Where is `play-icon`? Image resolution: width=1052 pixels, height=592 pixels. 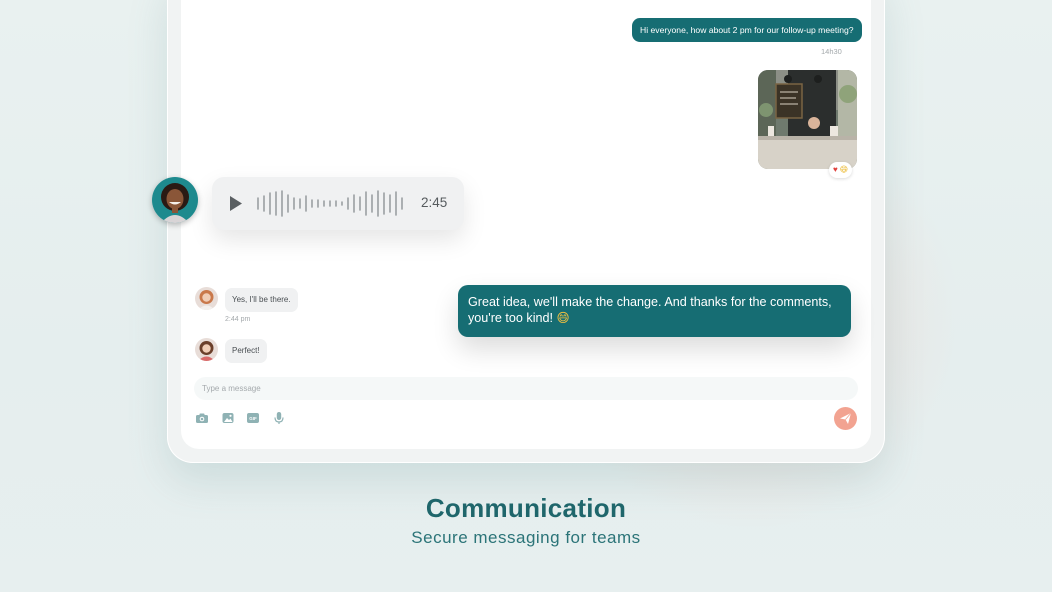
play-icon is located at coordinates (236, 203).